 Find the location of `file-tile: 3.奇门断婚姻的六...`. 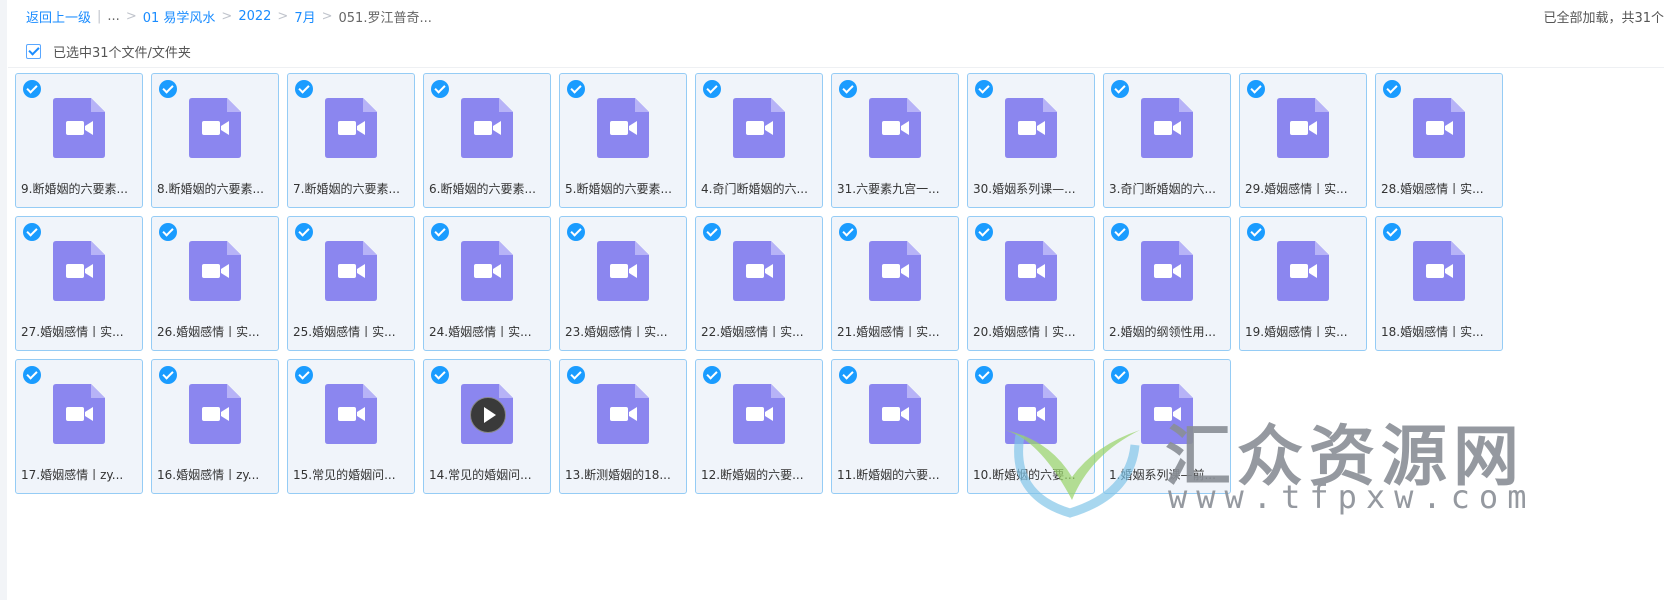

file-tile: 3.奇门断婚姻的六... is located at coordinates (1167, 140).